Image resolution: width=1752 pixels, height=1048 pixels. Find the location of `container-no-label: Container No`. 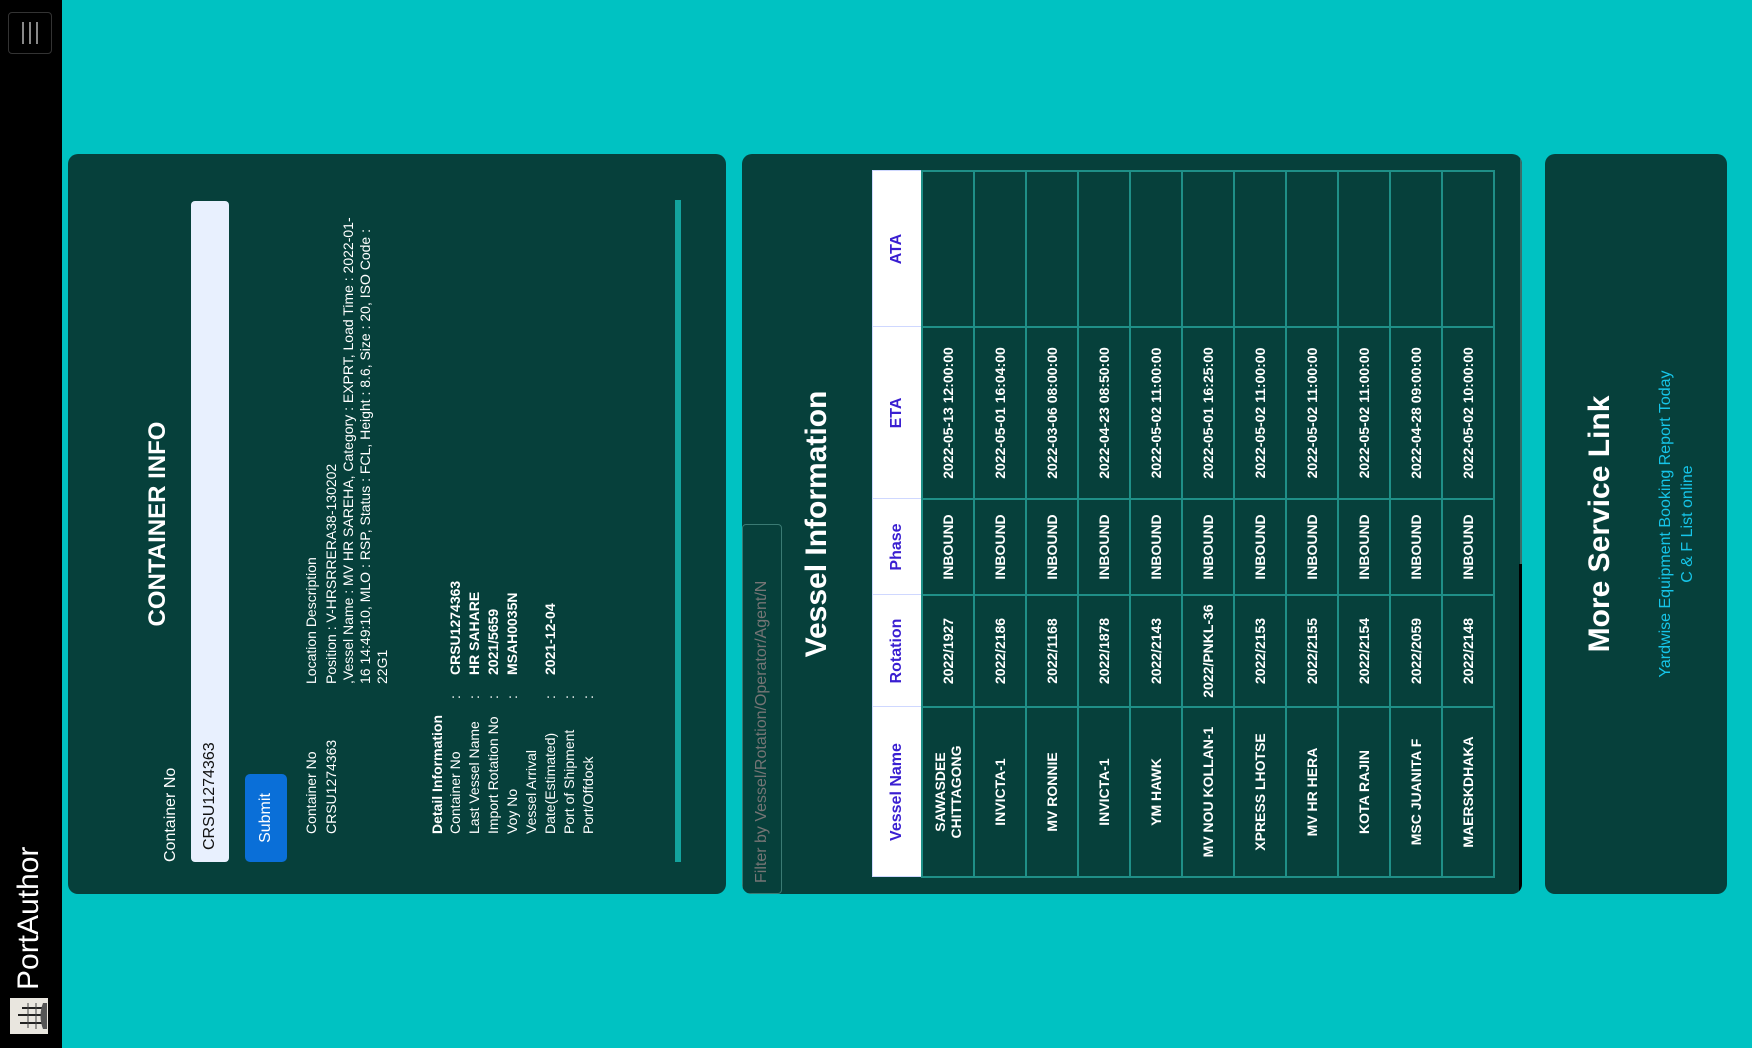

container-no-label: Container No is located at coordinates (170, 814).